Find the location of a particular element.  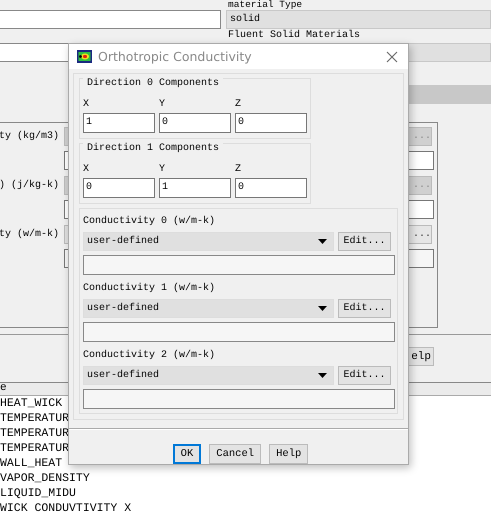

field-label: Conductivity 2 (w/m-k) is located at coordinates (149, 355).